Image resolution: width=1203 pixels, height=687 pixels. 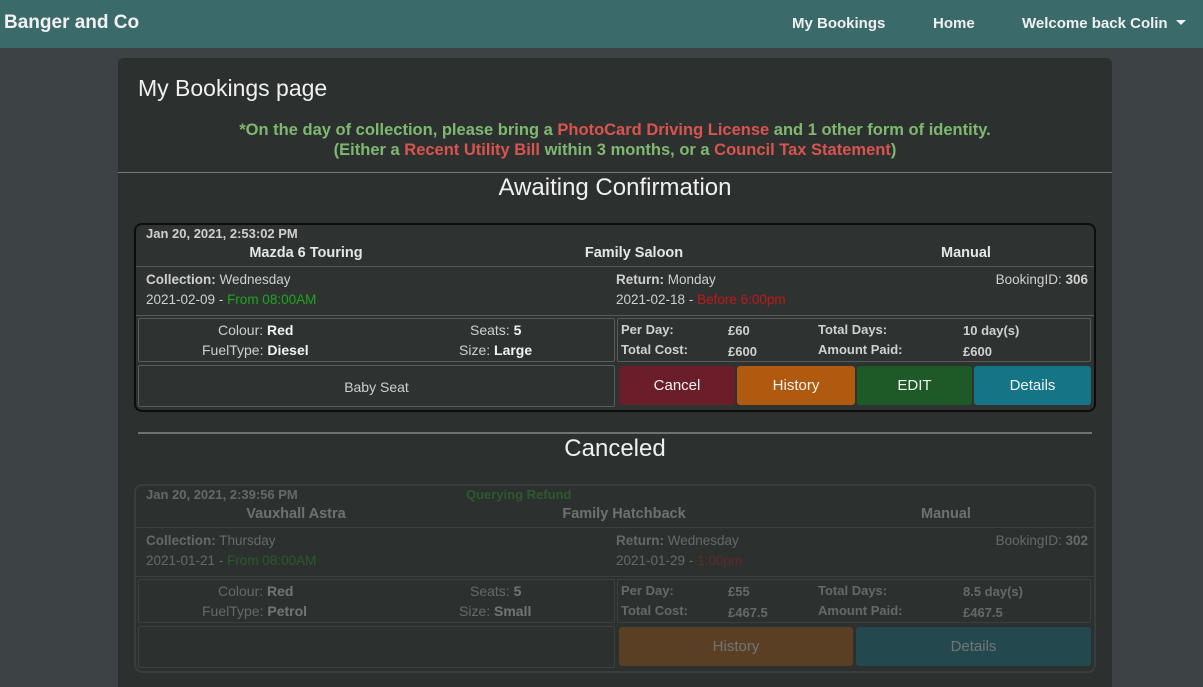 I want to click on collection-date: 2021-02-09, so click(x=181, y=299).